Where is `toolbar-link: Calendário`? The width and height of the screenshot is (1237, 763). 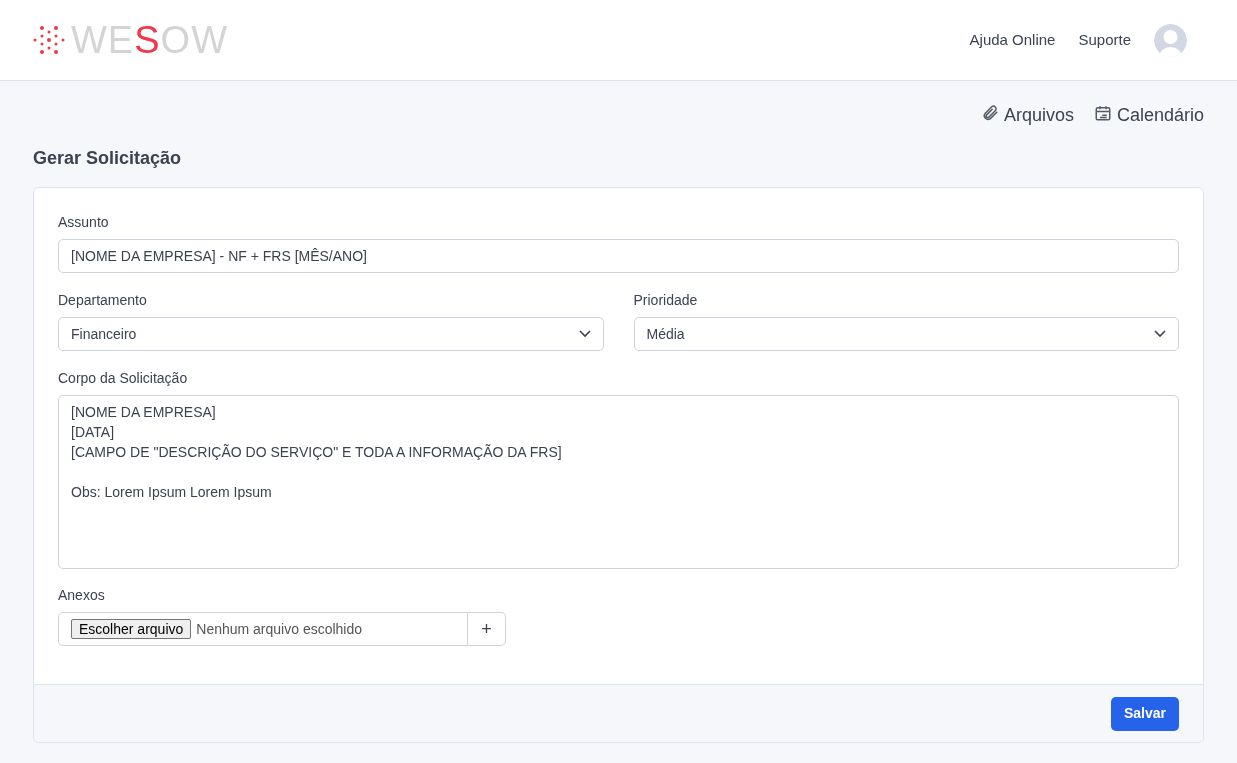
toolbar-link: Calendário is located at coordinates (1148, 123).